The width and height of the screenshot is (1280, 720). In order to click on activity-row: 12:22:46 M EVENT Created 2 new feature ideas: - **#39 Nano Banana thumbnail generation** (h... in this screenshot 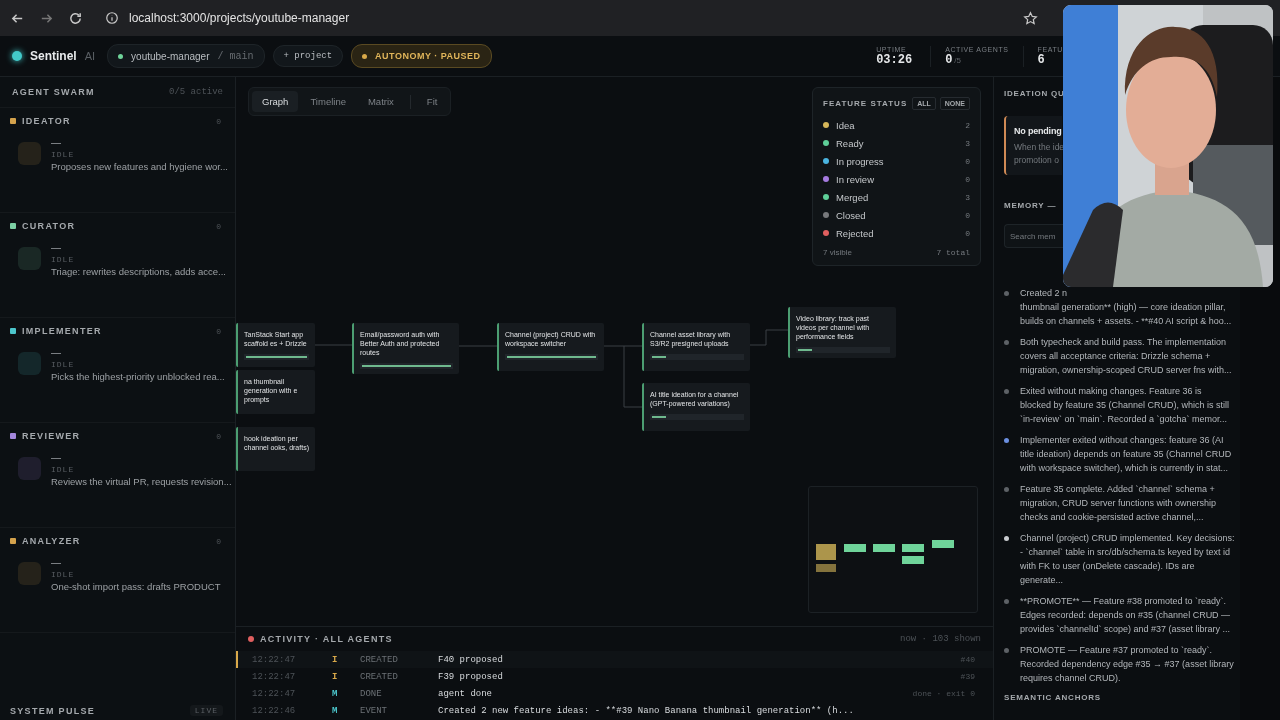, I will do `click(614, 710)`.